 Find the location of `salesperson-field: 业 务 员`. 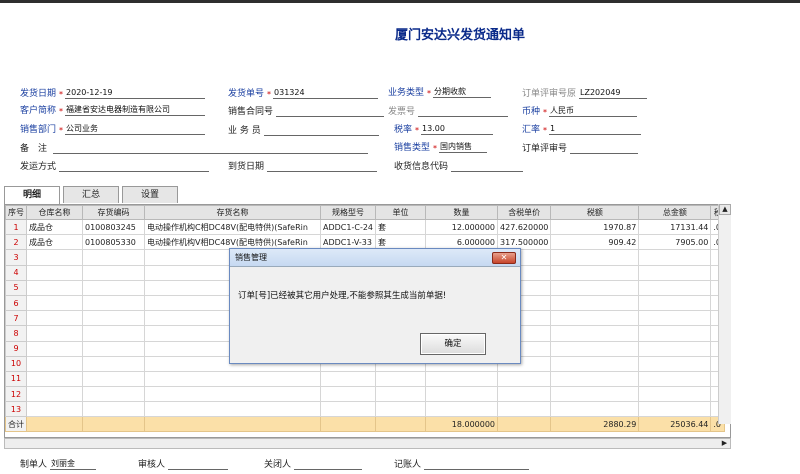

salesperson-field: 业 务 员 is located at coordinates (303, 130).